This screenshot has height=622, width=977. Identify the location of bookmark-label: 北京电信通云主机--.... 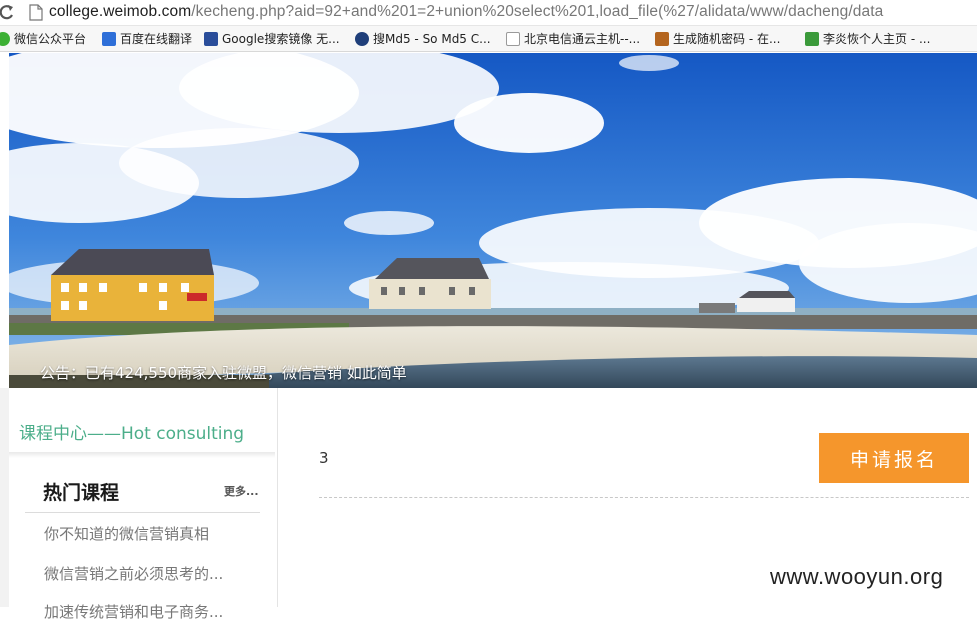
(582, 39).